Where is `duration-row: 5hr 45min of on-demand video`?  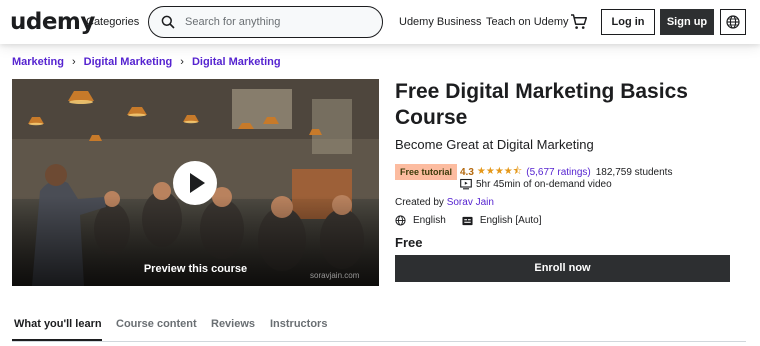 duration-row: 5hr 45min of on-demand video is located at coordinates (536, 184).